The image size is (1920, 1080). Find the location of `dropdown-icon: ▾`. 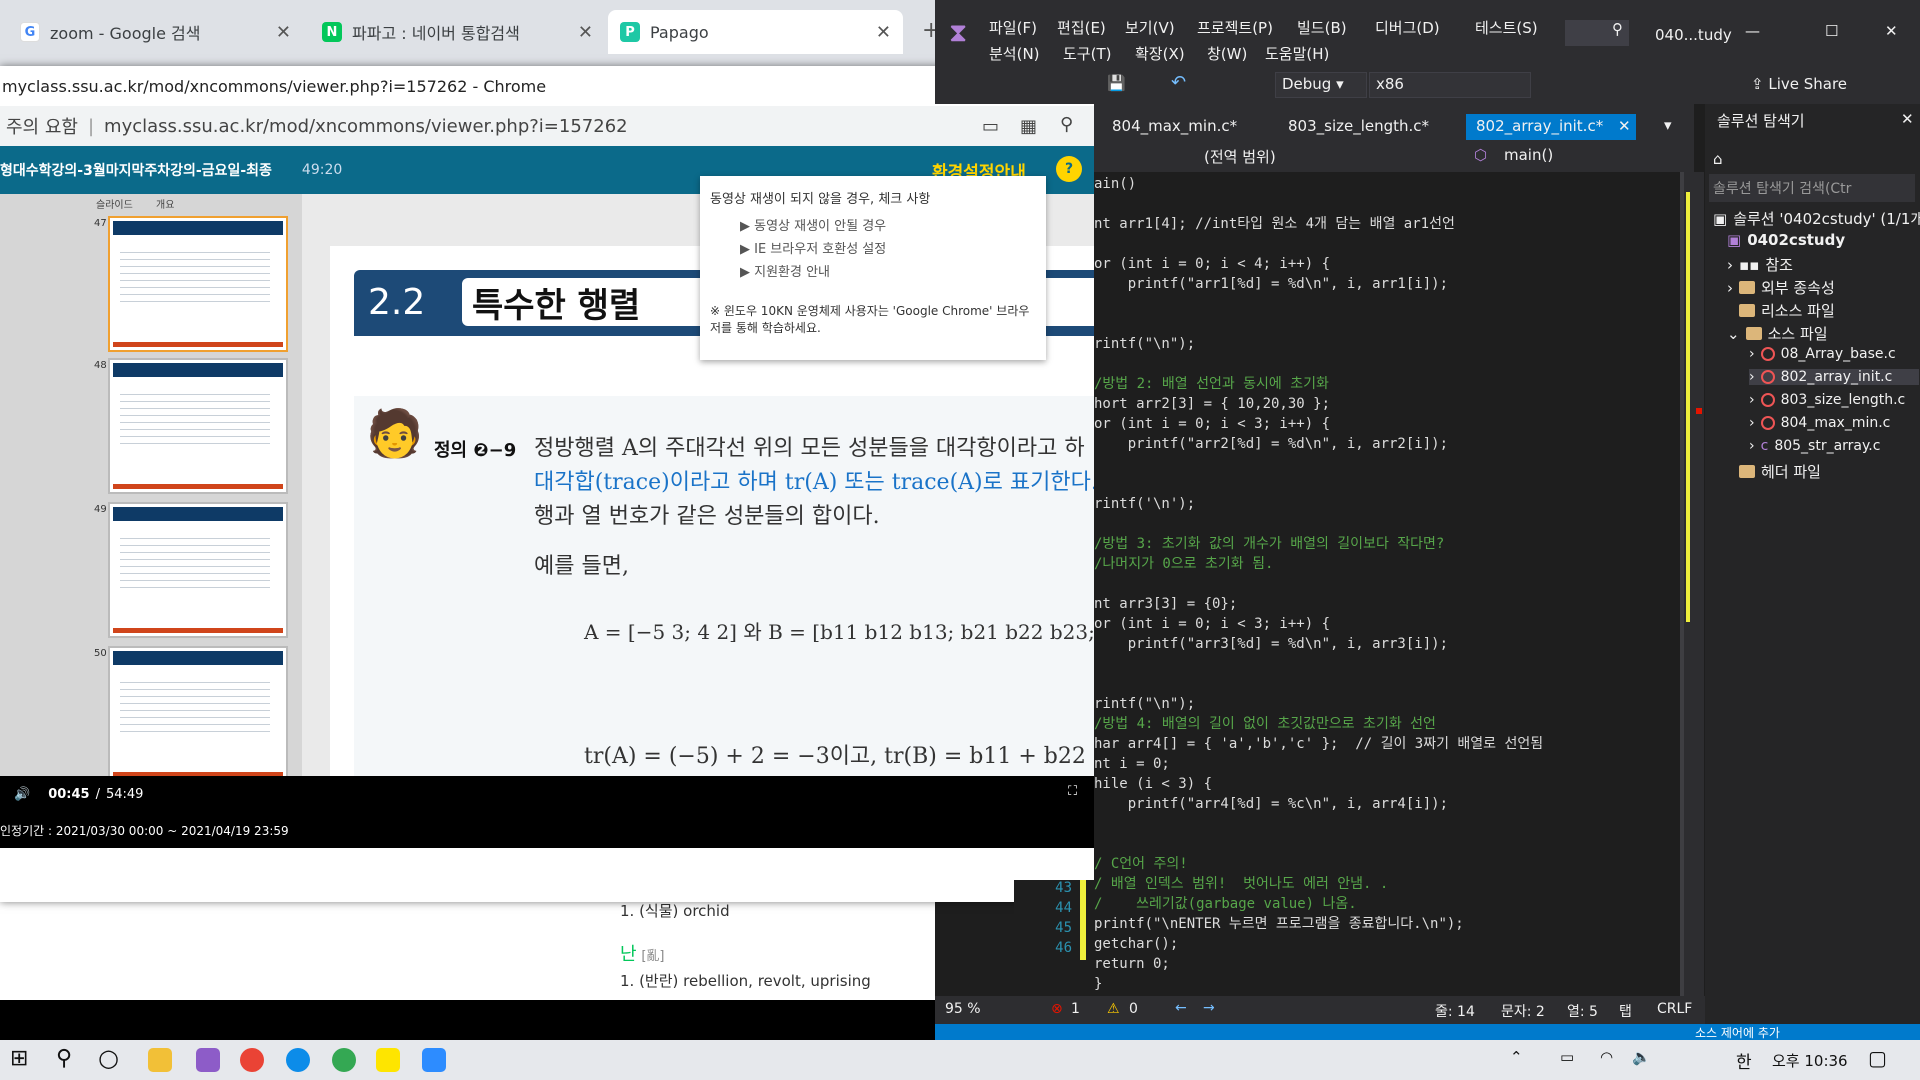

dropdown-icon: ▾ is located at coordinates (1668, 125).